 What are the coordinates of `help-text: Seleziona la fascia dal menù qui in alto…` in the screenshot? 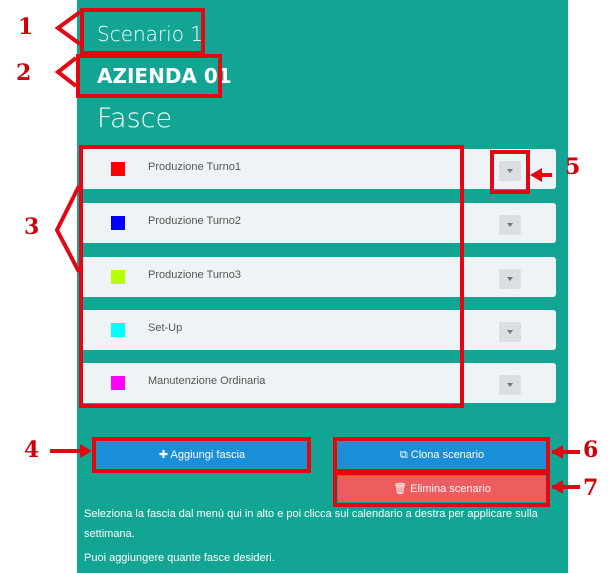 It's located at (311, 524).